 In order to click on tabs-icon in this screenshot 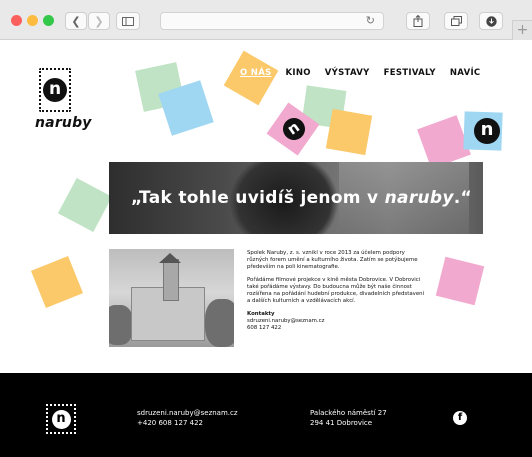, I will do `click(456, 21)`.